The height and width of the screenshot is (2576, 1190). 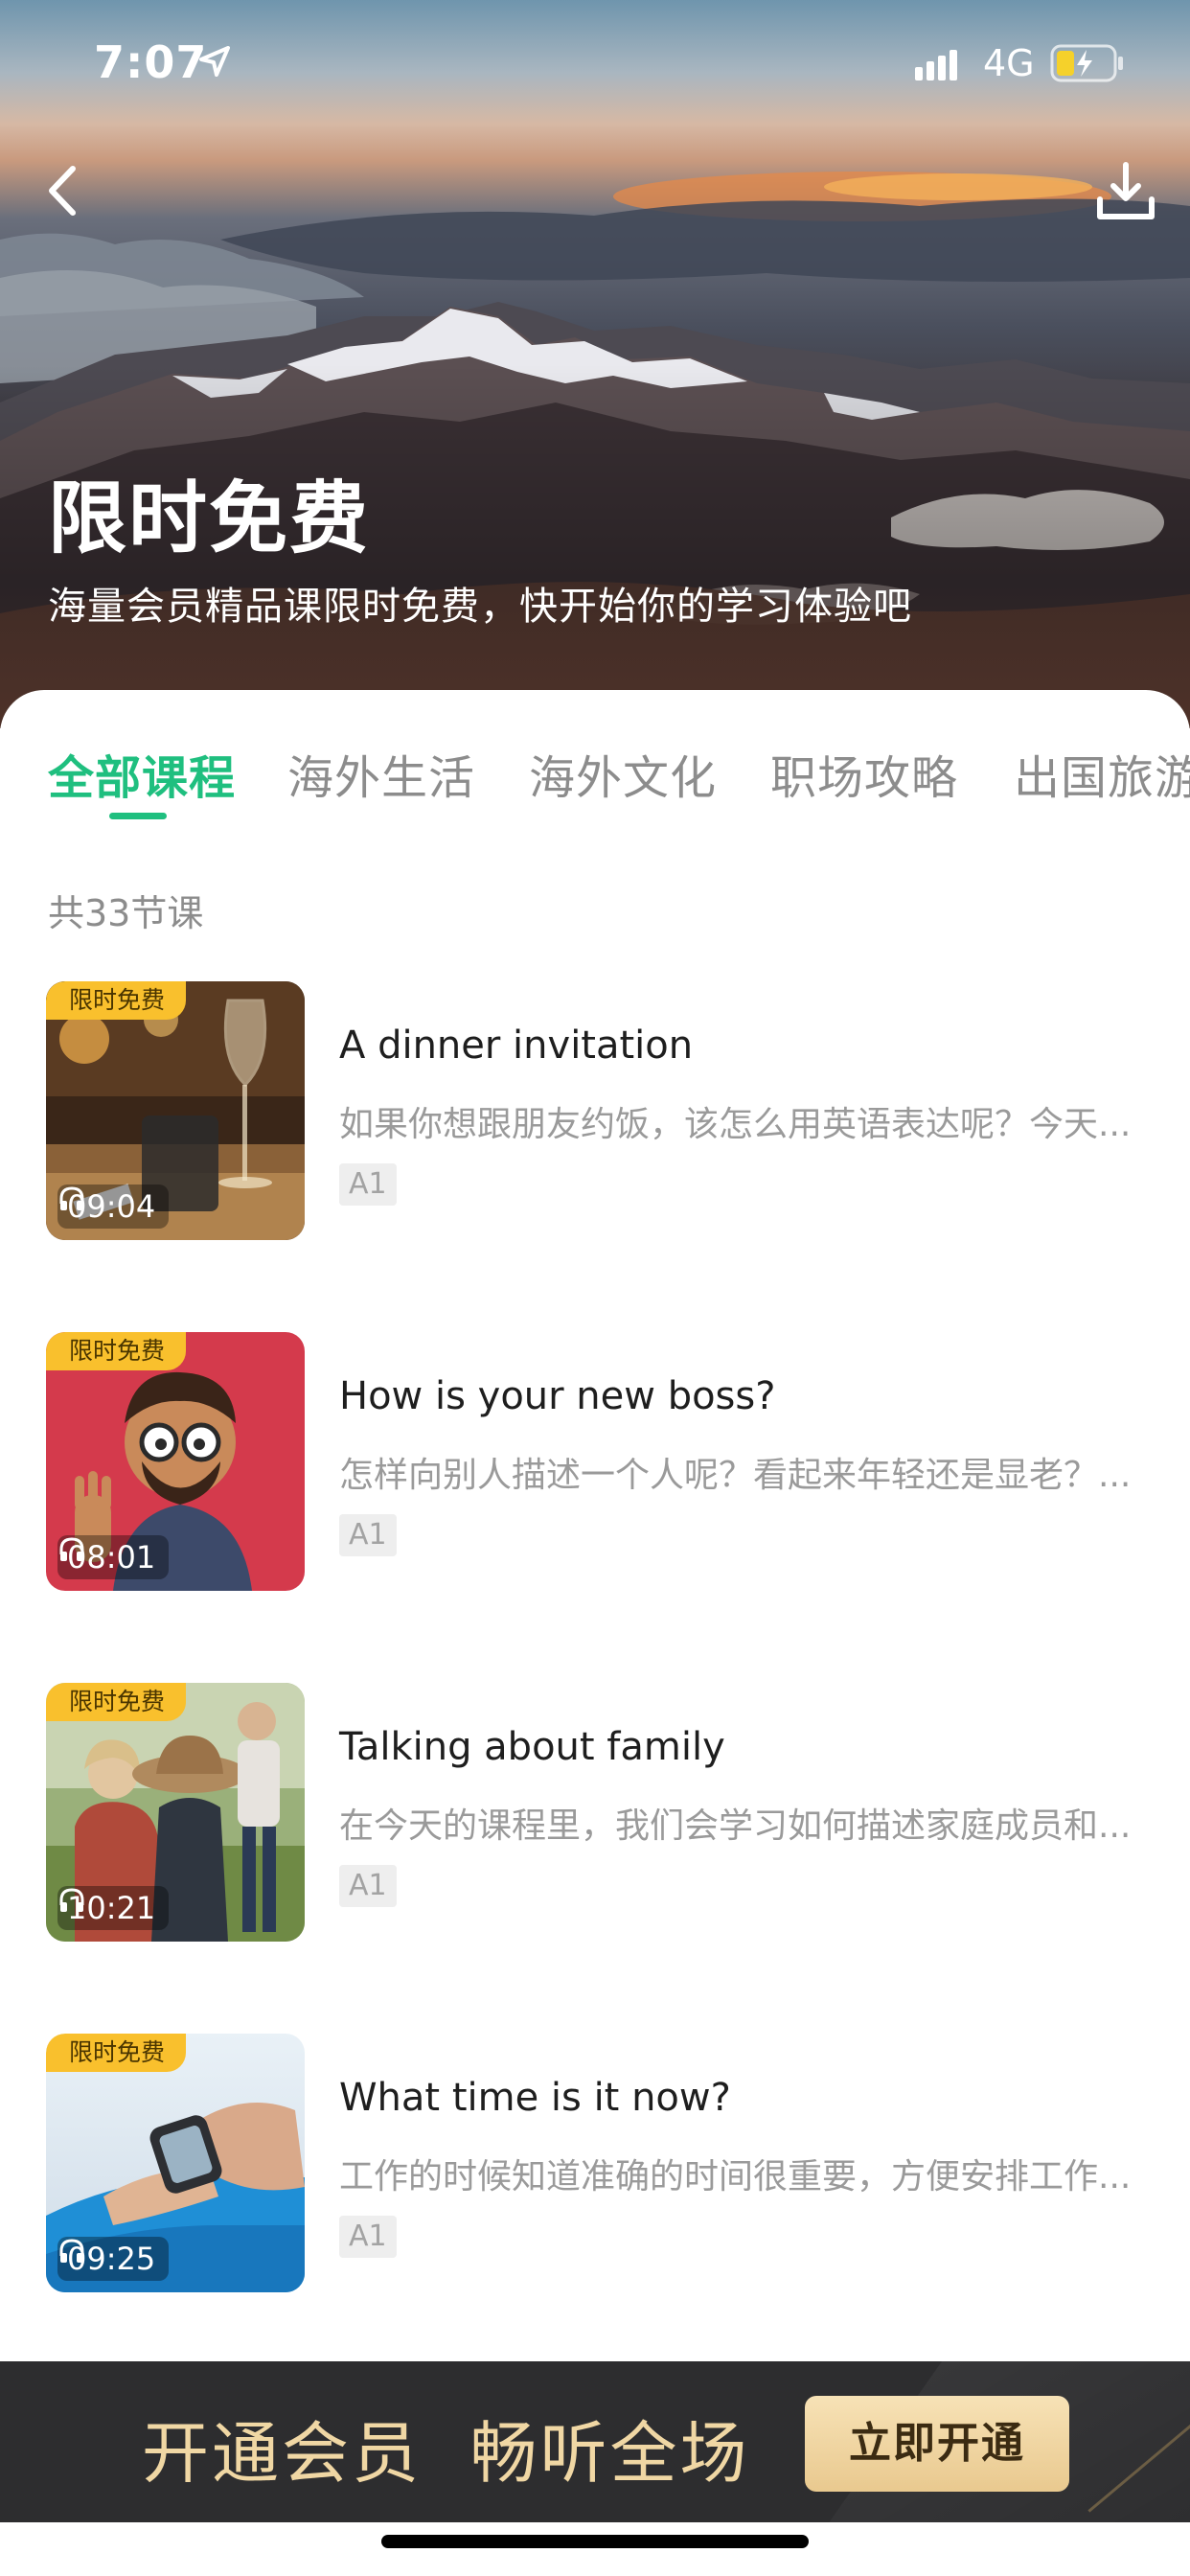 What do you see at coordinates (138, 816) in the screenshot?
I see `active-tab-indicator` at bounding box center [138, 816].